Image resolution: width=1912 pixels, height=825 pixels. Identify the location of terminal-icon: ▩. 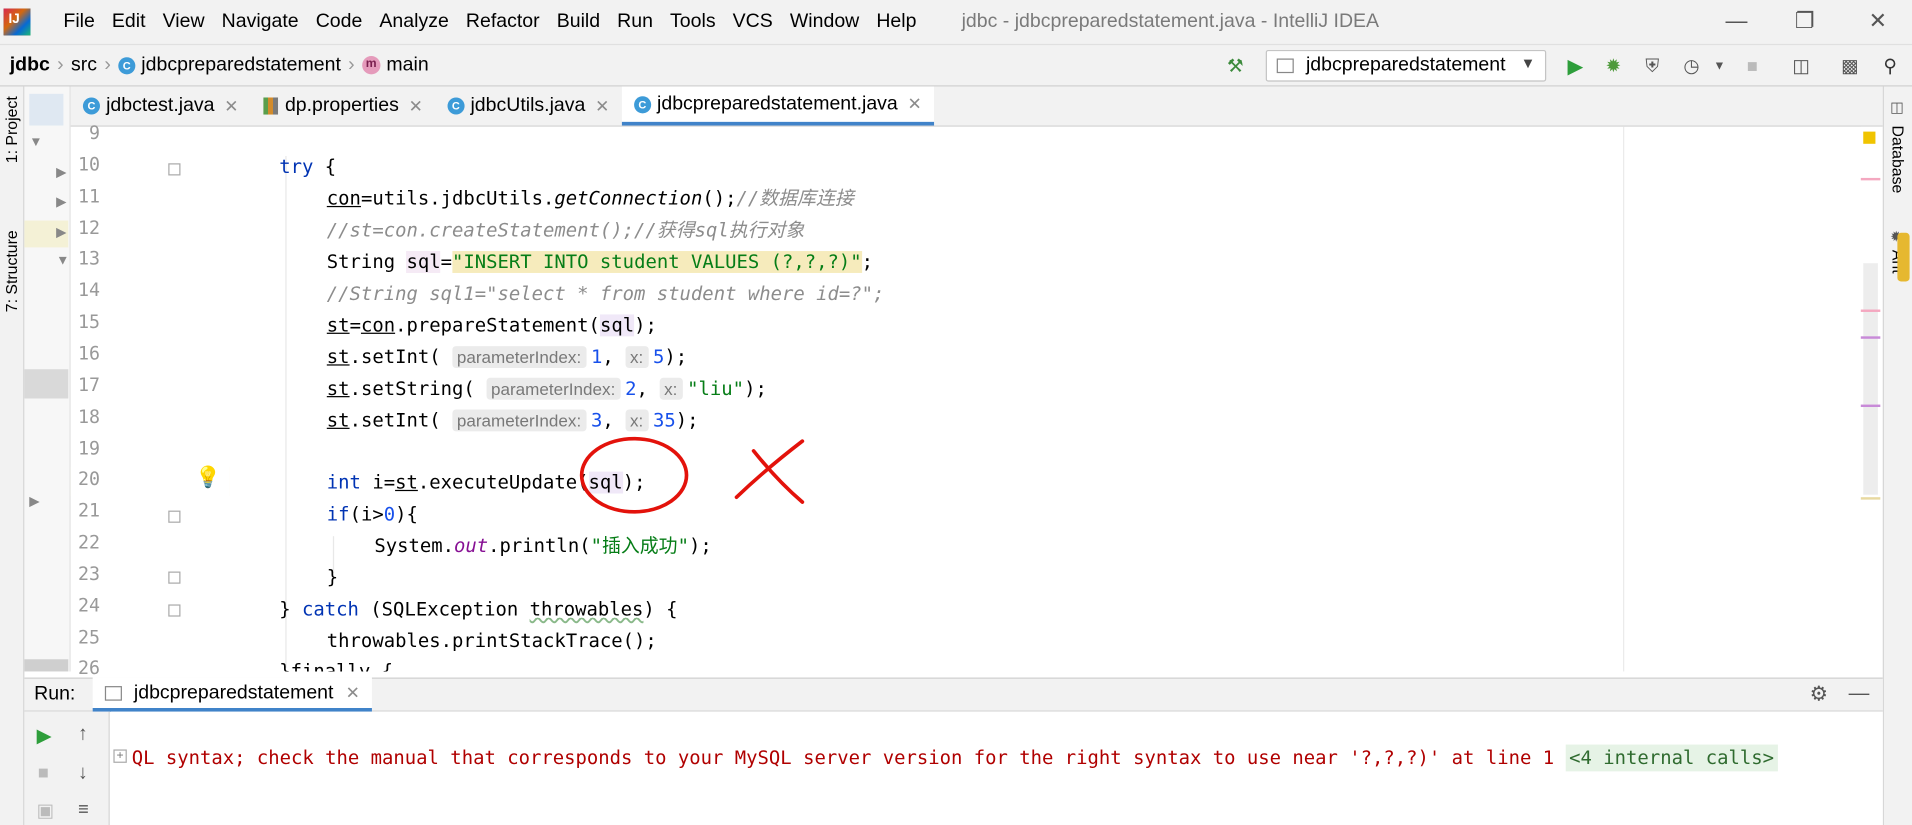
(1850, 67).